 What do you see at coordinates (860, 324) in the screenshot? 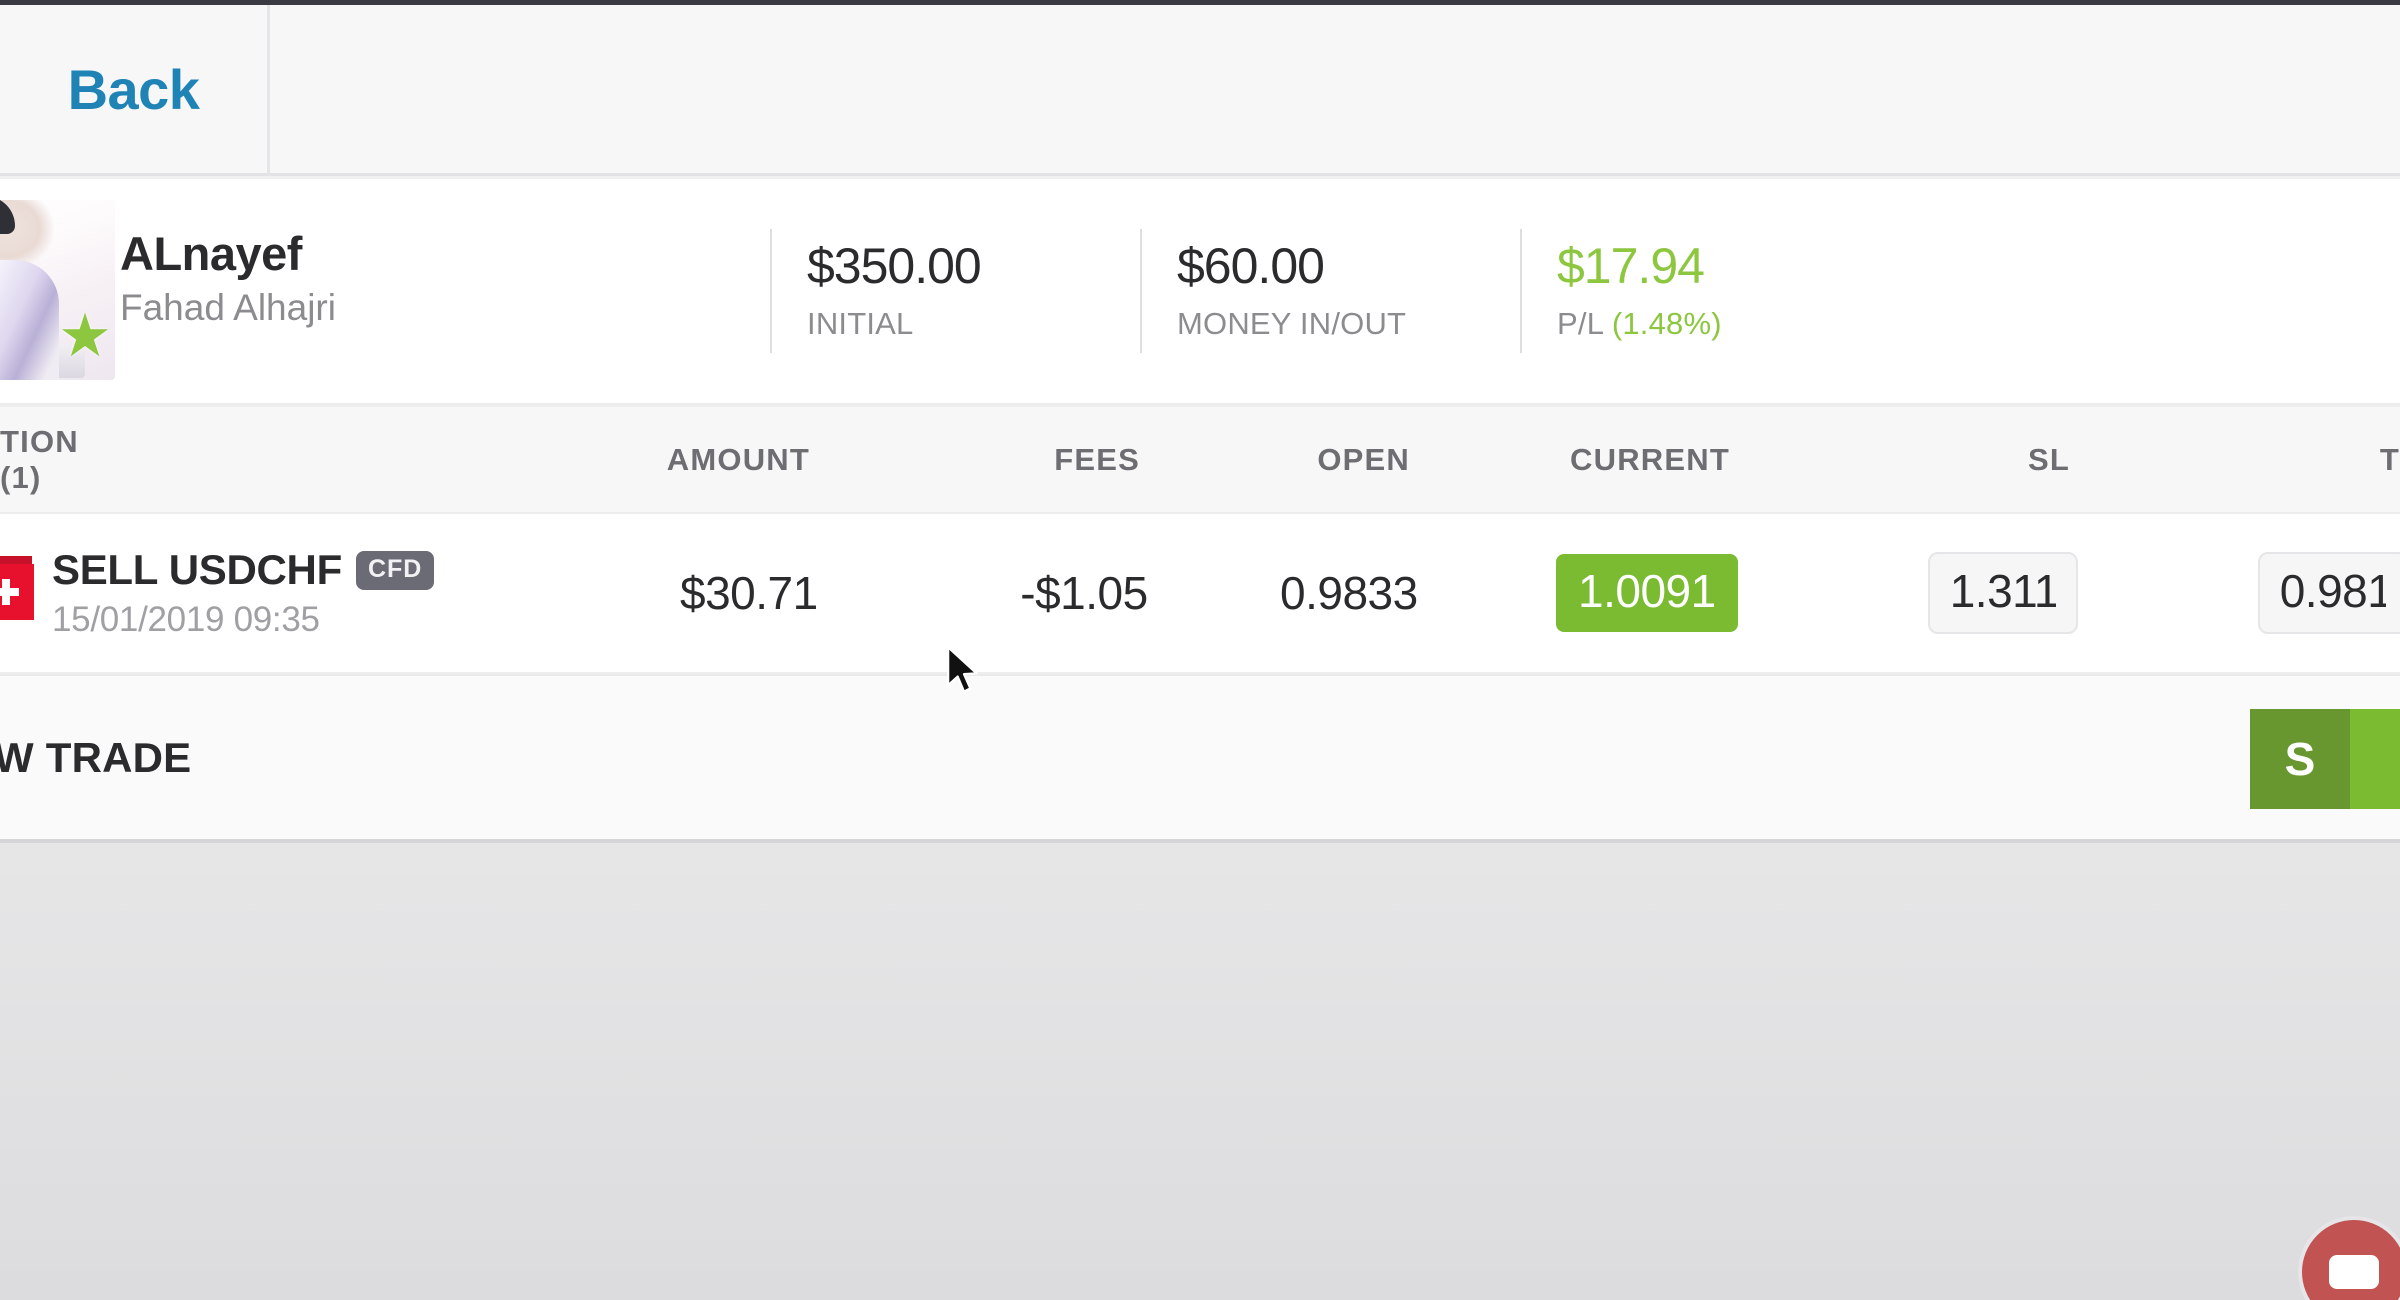
I see `stat-initial-label: INITIAL` at bounding box center [860, 324].